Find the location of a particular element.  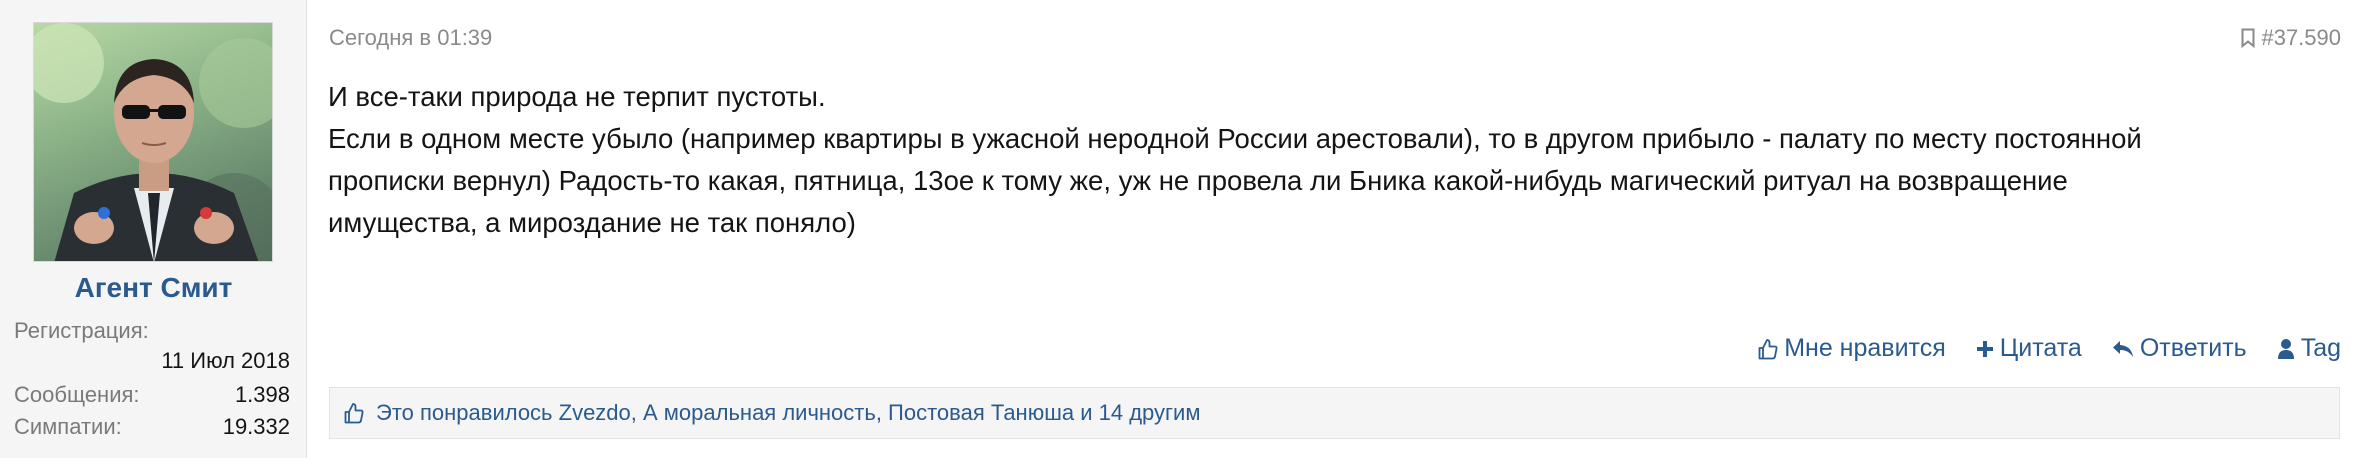

post-permalink: #37.590 is located at coordinates (2291, 38).